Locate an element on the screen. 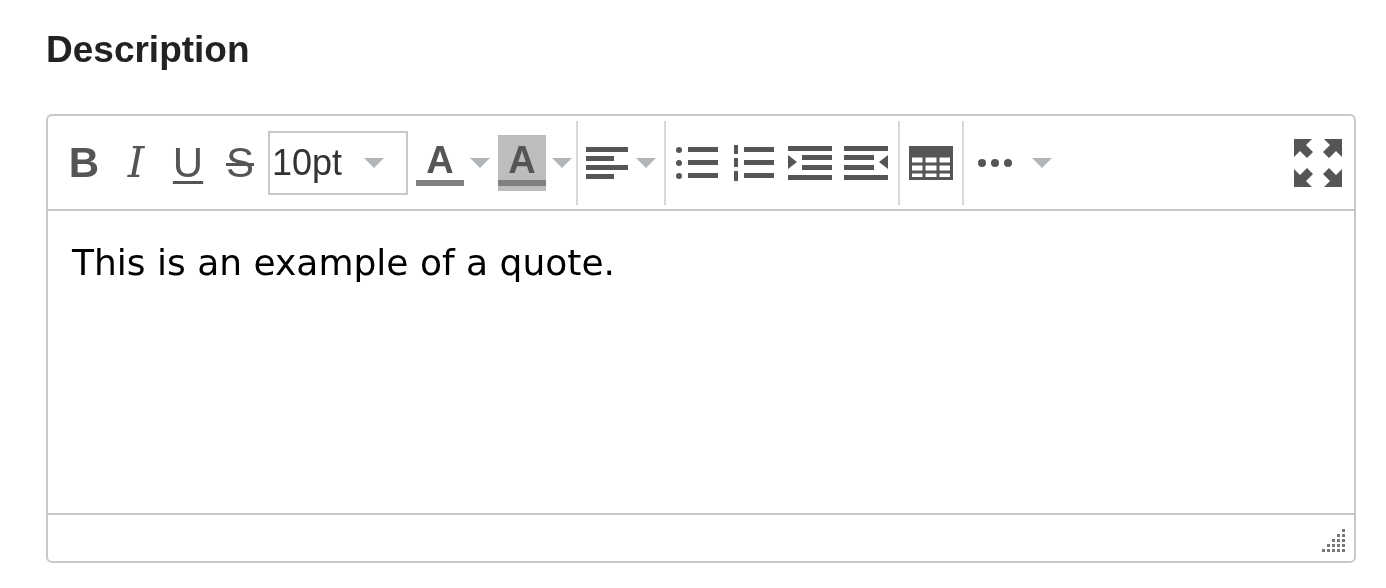 The width and height of the screenshot is (1386, 588). align-left-icon is located at coordinates (608, 162).